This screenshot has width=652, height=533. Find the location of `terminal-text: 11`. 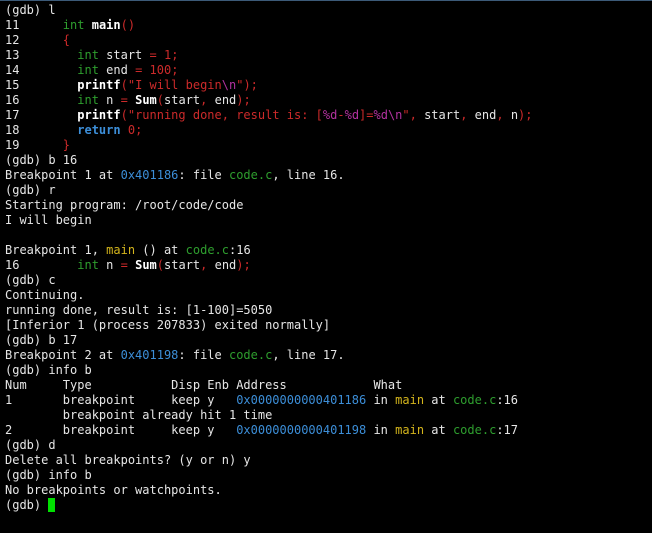

terminal-text: 11 is located at coordinates (34, 25).